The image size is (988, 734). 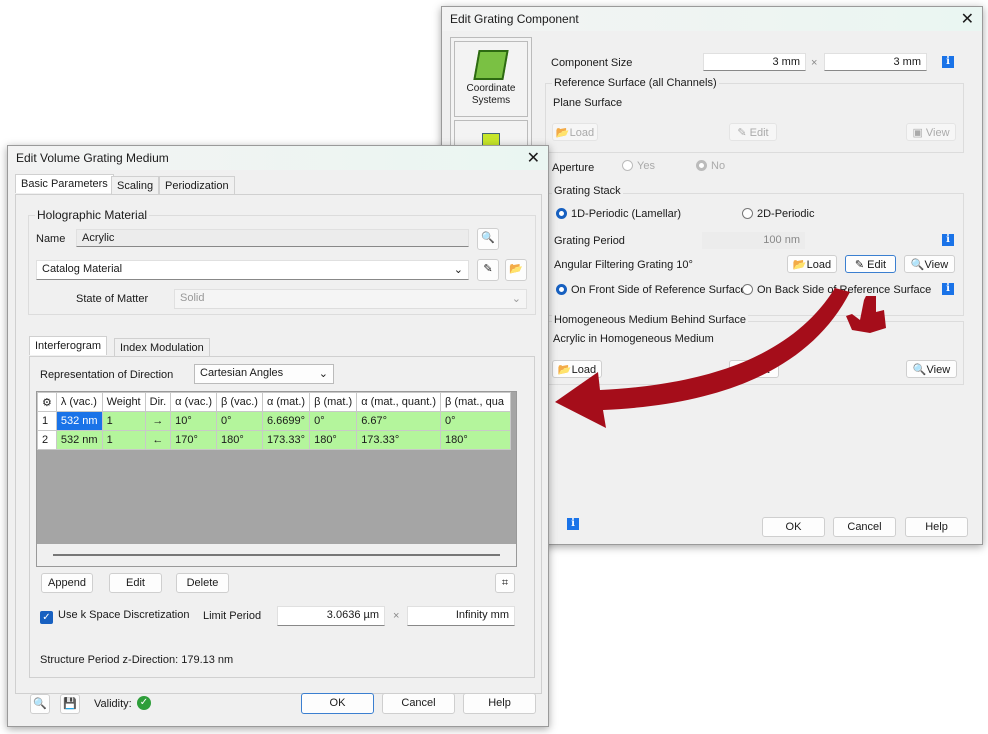 I want to click on aperture-no-radio: No, so click(x=710, y=166).